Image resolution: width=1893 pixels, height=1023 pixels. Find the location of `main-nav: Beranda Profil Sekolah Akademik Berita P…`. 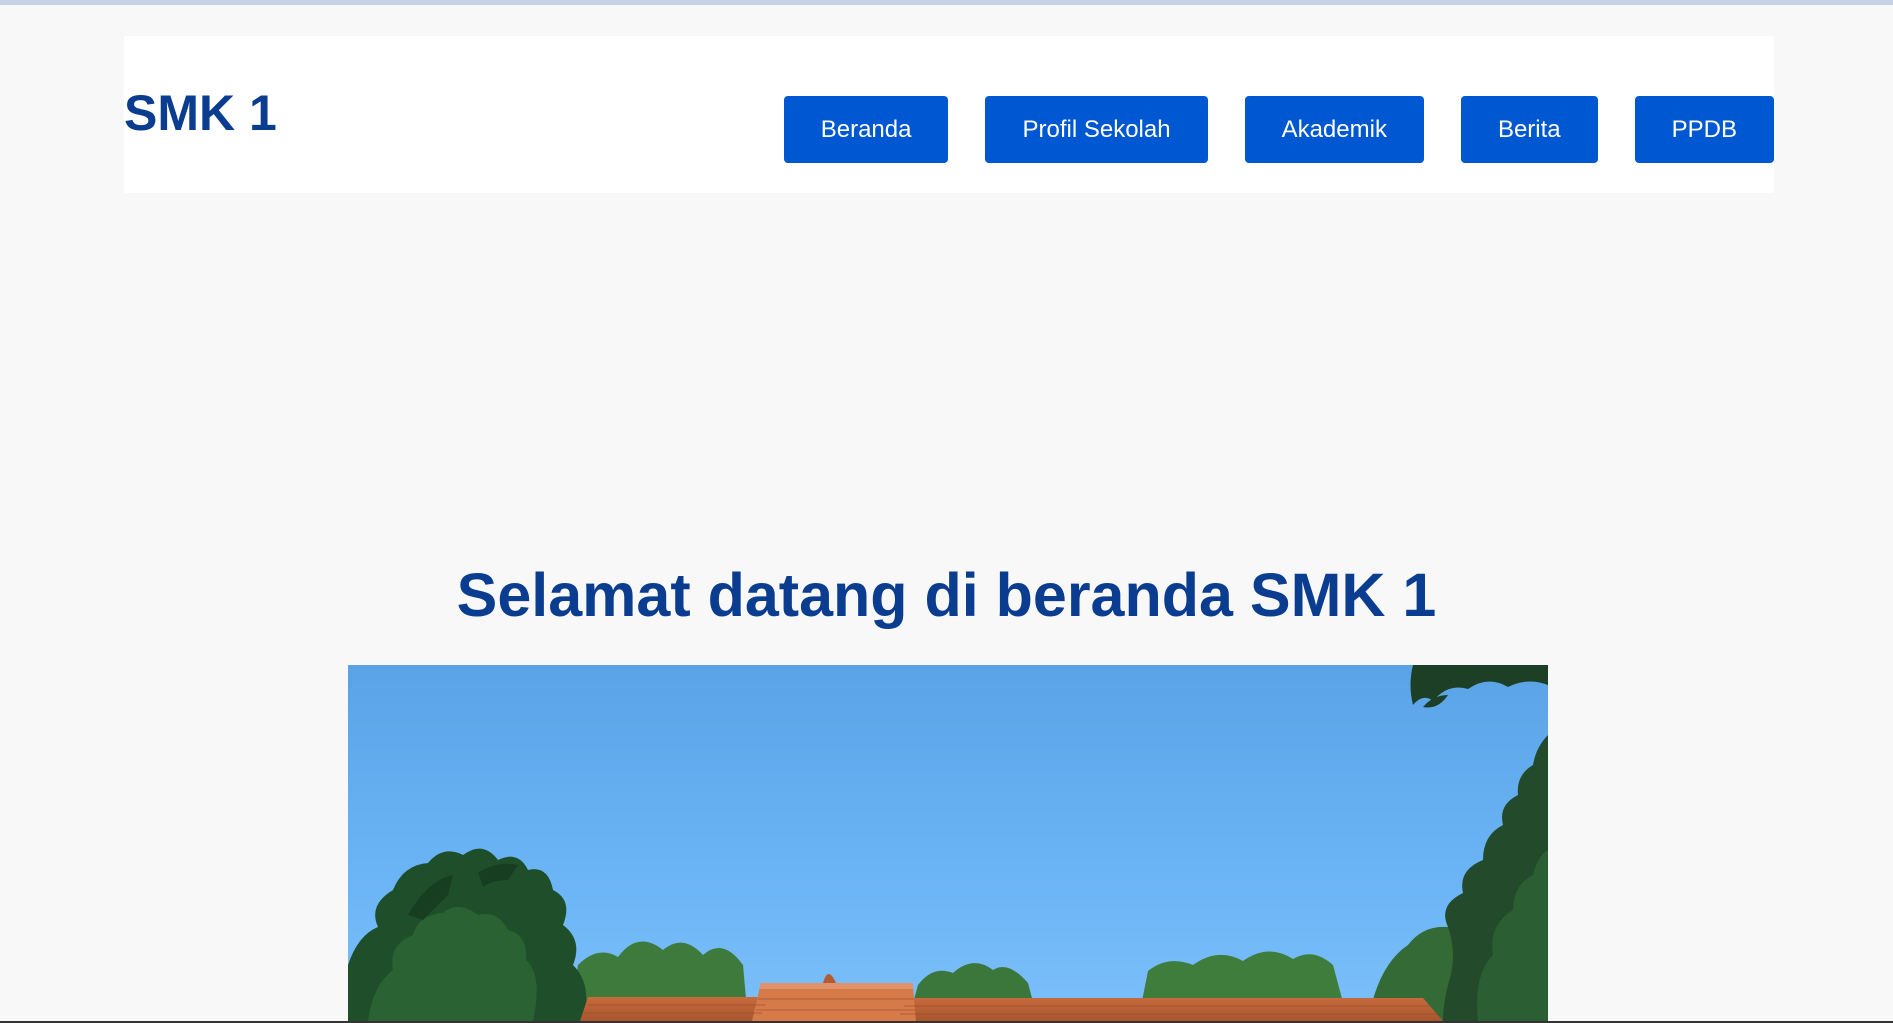

main-nav: Beranda Profil Sekolah Akademik Berita P… is located at coordinates (1278, 129).